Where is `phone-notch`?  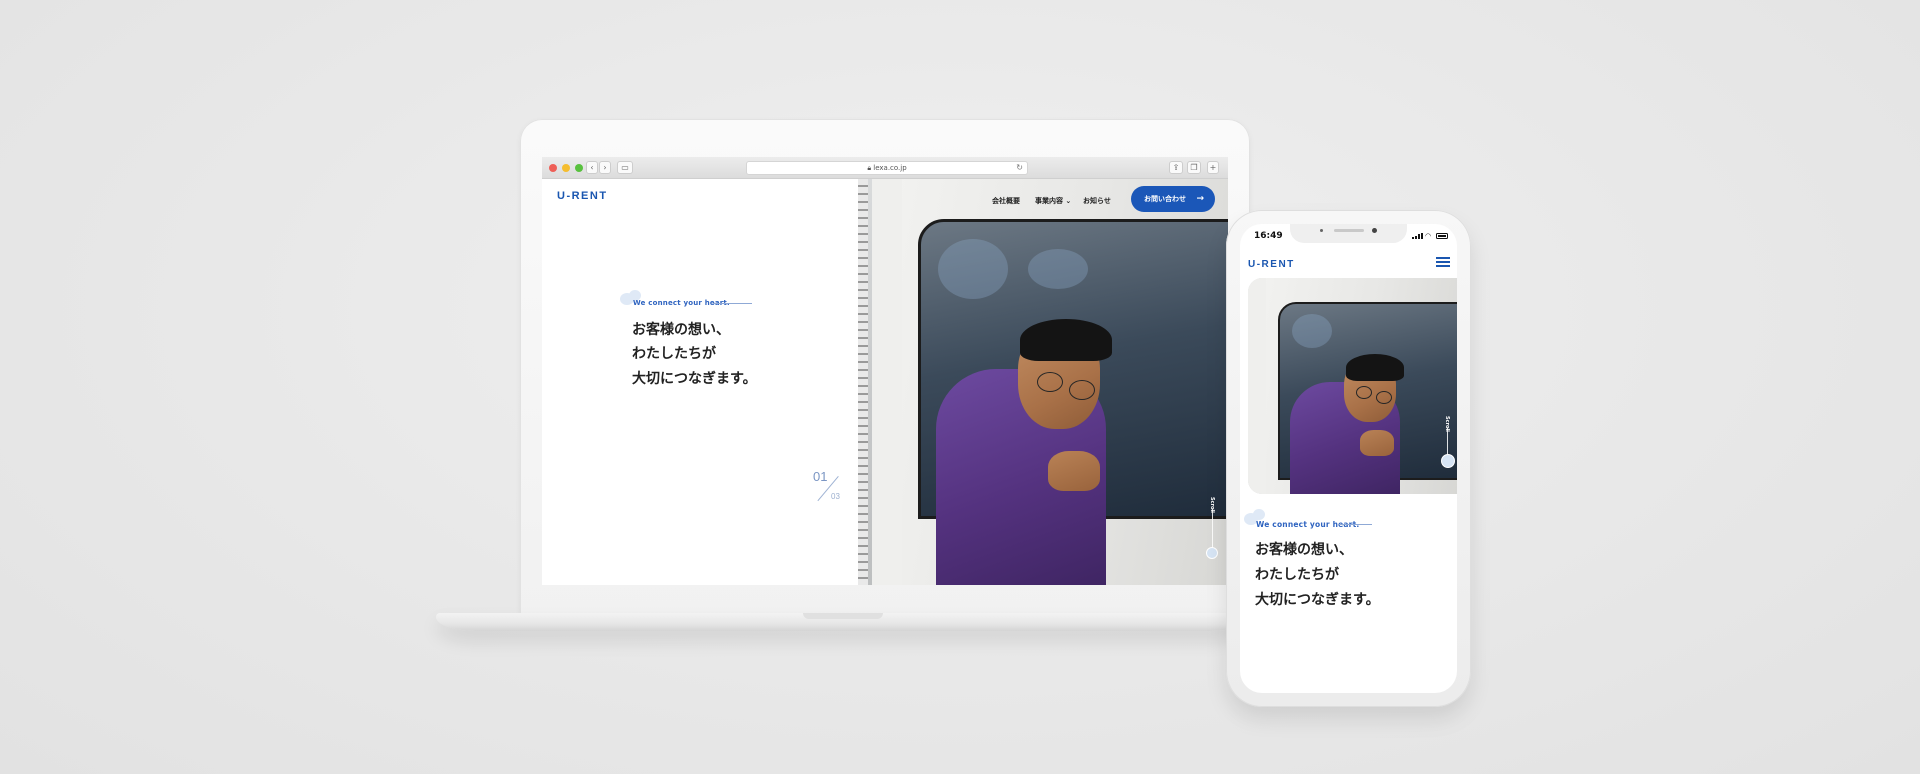 phone-notch is located at coordinates (1348, 233).